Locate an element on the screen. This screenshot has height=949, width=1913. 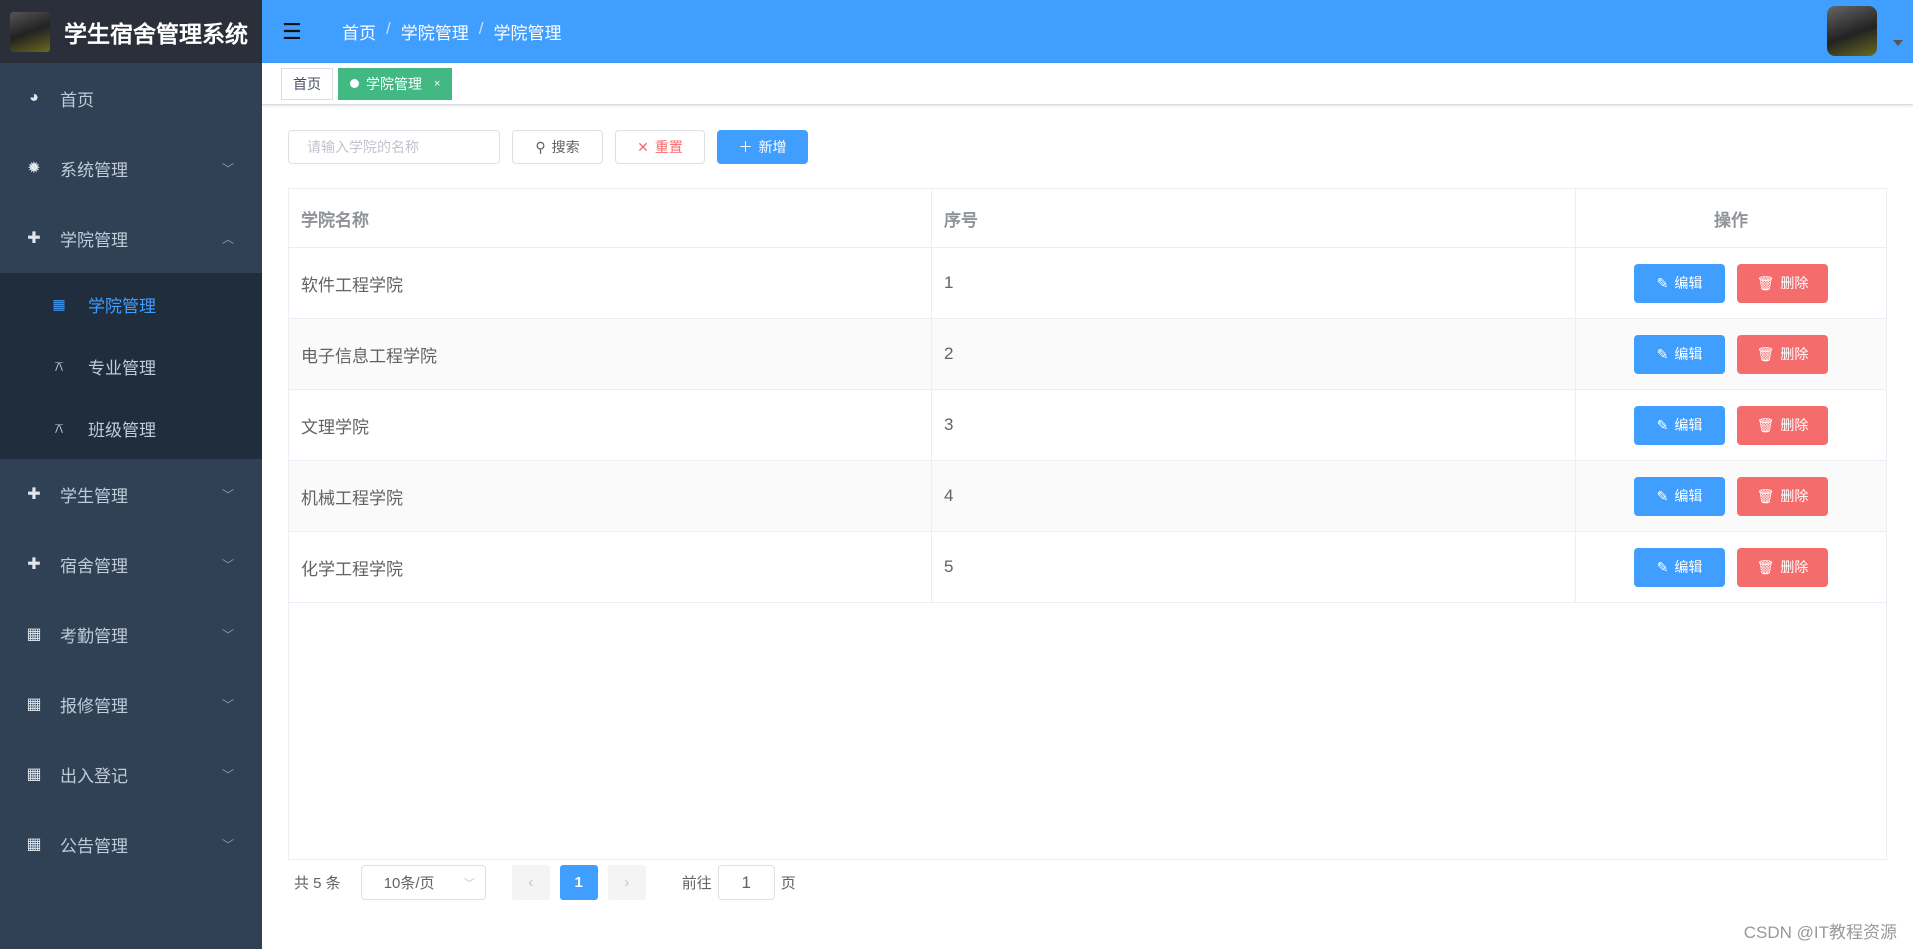
breadcrumb-item: 首页 is located at coordinates (359, 31).